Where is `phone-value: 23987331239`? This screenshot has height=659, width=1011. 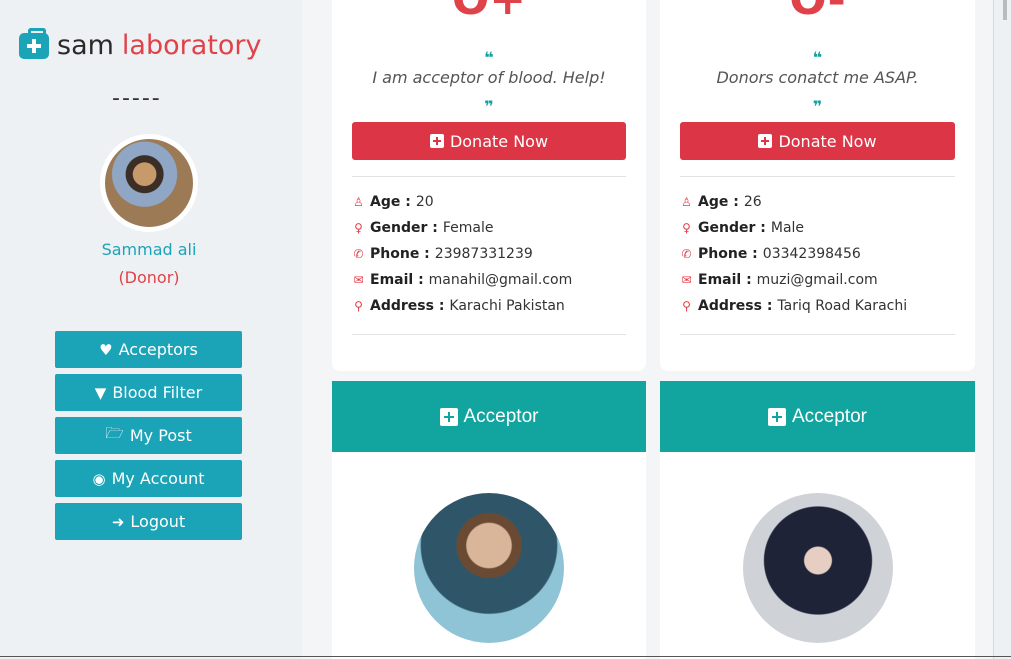 phone-value: 23987331239 is located at coordinates (483, 254).